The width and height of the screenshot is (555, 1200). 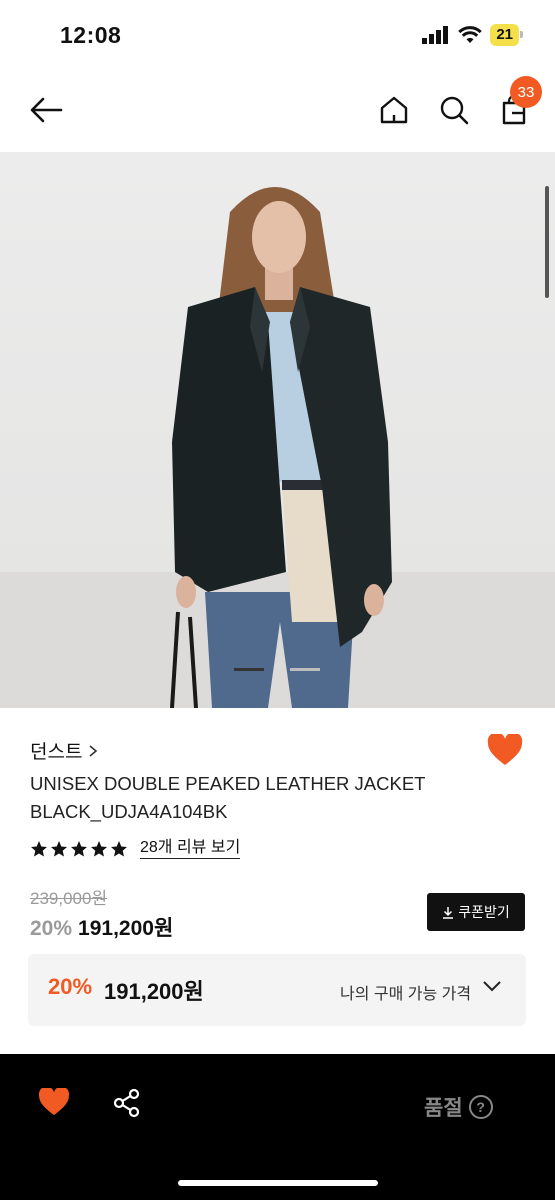 What do you see at coordinates (480, 1107) in the screenshot?
I see `help-icon: ?` at bounding box center [480, 1107].